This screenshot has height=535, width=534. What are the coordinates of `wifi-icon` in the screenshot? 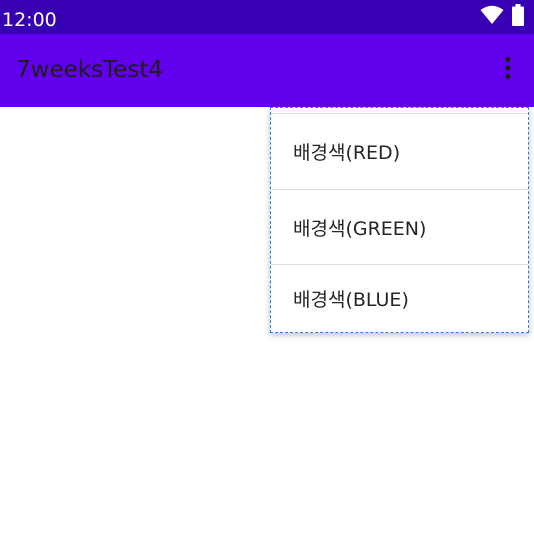 It's located at (492, 17).